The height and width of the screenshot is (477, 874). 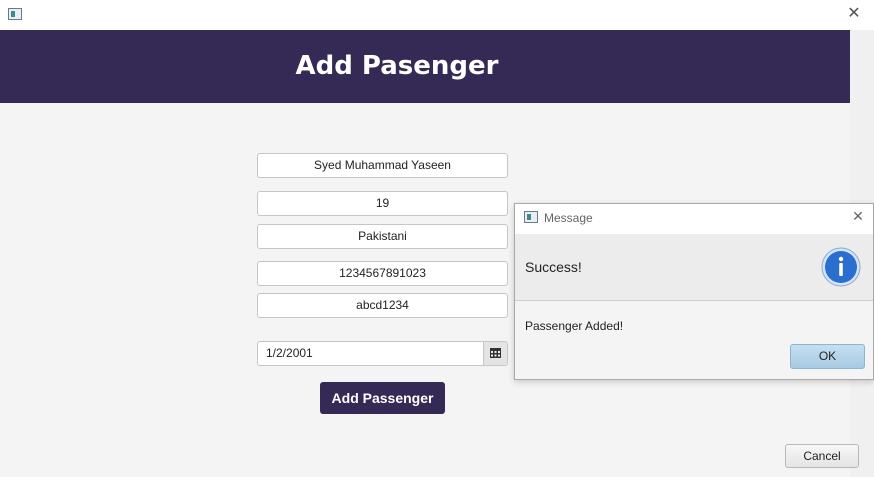 What do you see at coordinates (841, 267) in the screenshot?
I see `info-icon` at bounding box center [841, 267].